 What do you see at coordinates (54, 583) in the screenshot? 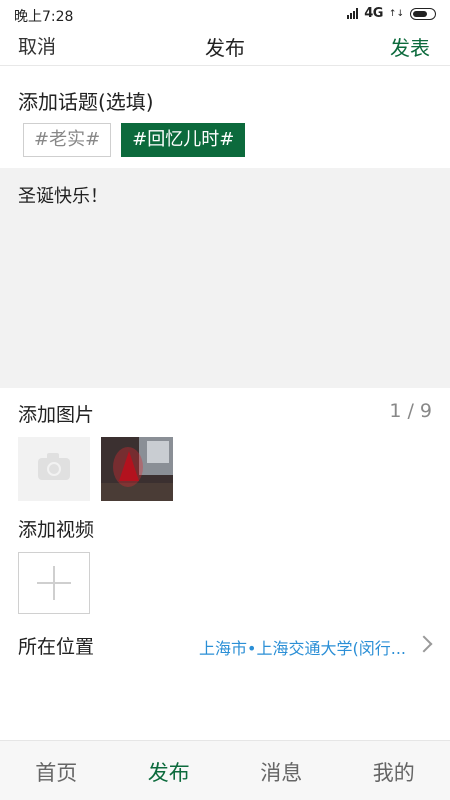
I see `add-video-button` at bounding box center [54, 583].